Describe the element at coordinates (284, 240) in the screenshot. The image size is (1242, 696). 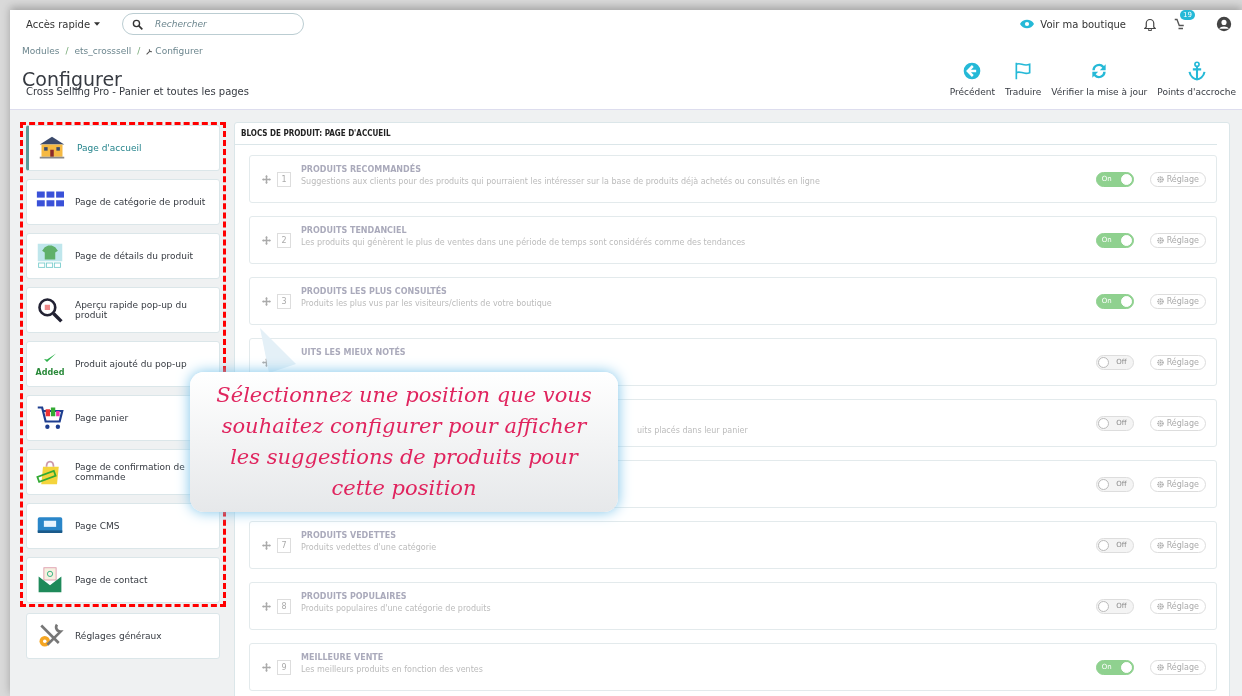
I see `position-number: 2` at that location.